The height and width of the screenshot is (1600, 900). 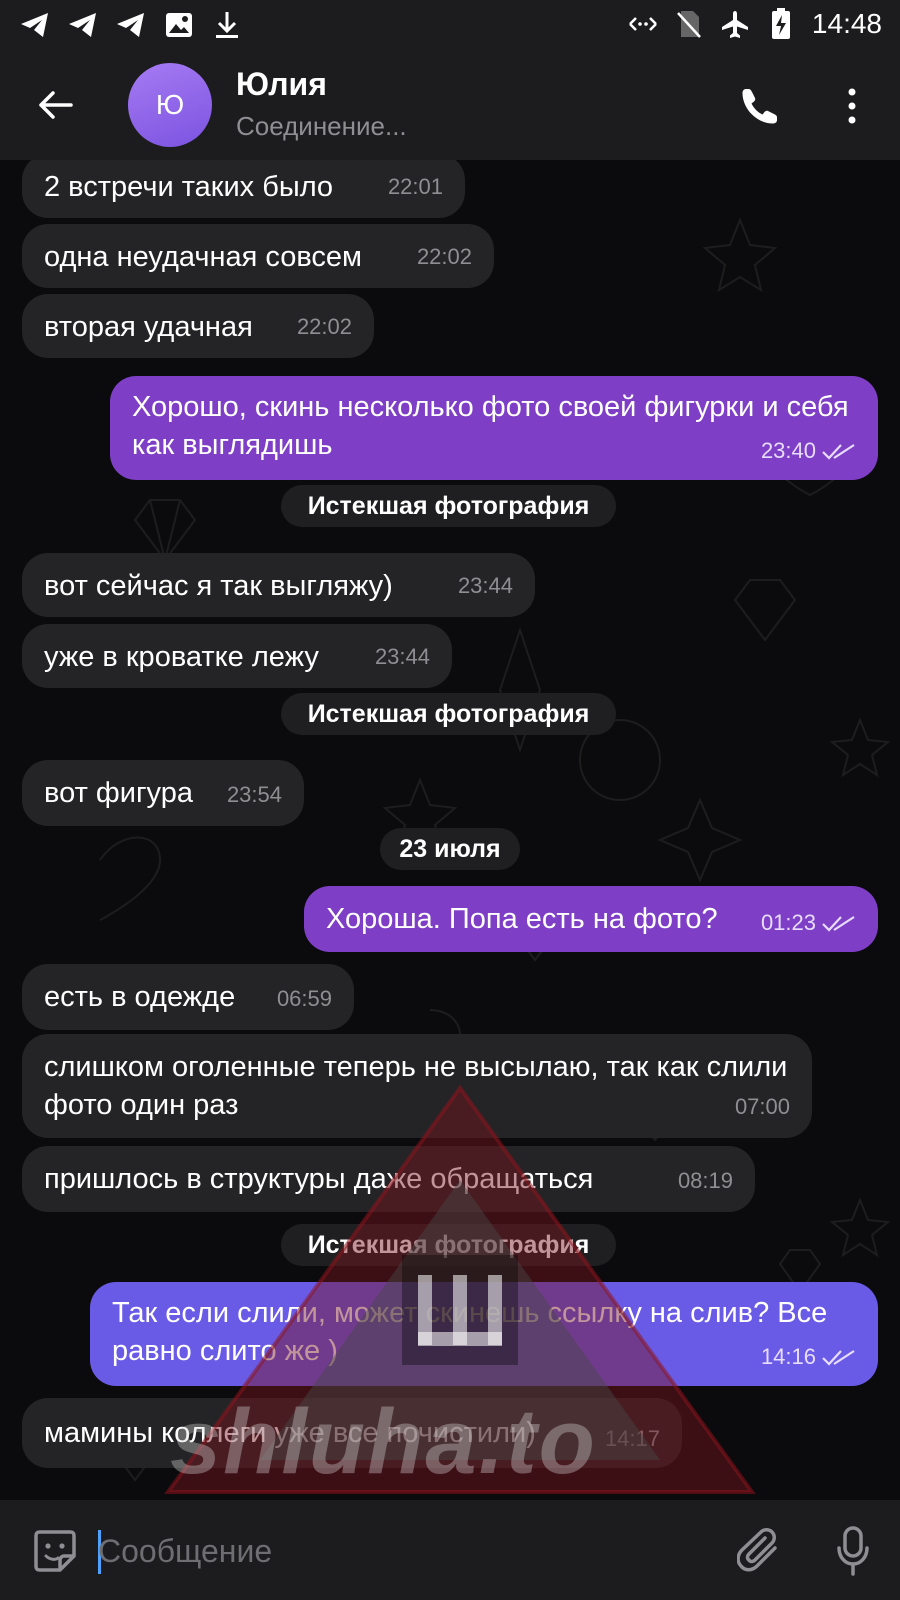 What do you see at coordinates (689, 24) in the screenshot?
I see `no-sim-icon` at bounding box center [689, 24].